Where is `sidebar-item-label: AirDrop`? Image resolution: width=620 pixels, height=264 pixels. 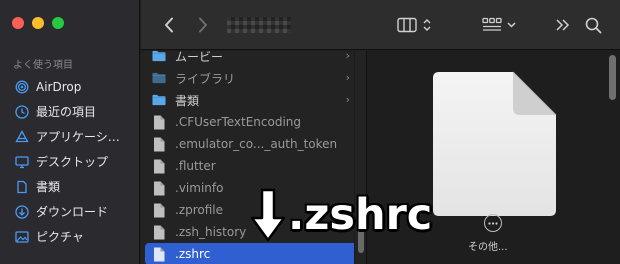 sidebar-item-label: AirDrop is located at coordinates (59, 86).